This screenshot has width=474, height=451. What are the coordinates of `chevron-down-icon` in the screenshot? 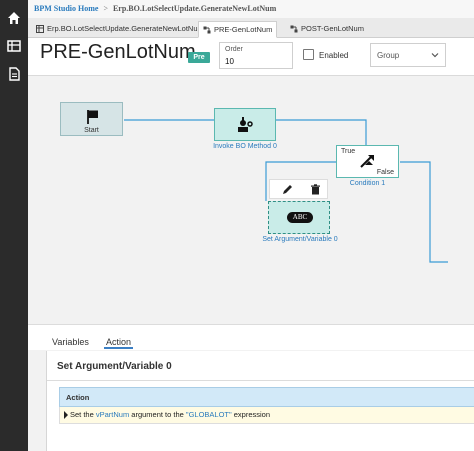 It's located at (435, 55).